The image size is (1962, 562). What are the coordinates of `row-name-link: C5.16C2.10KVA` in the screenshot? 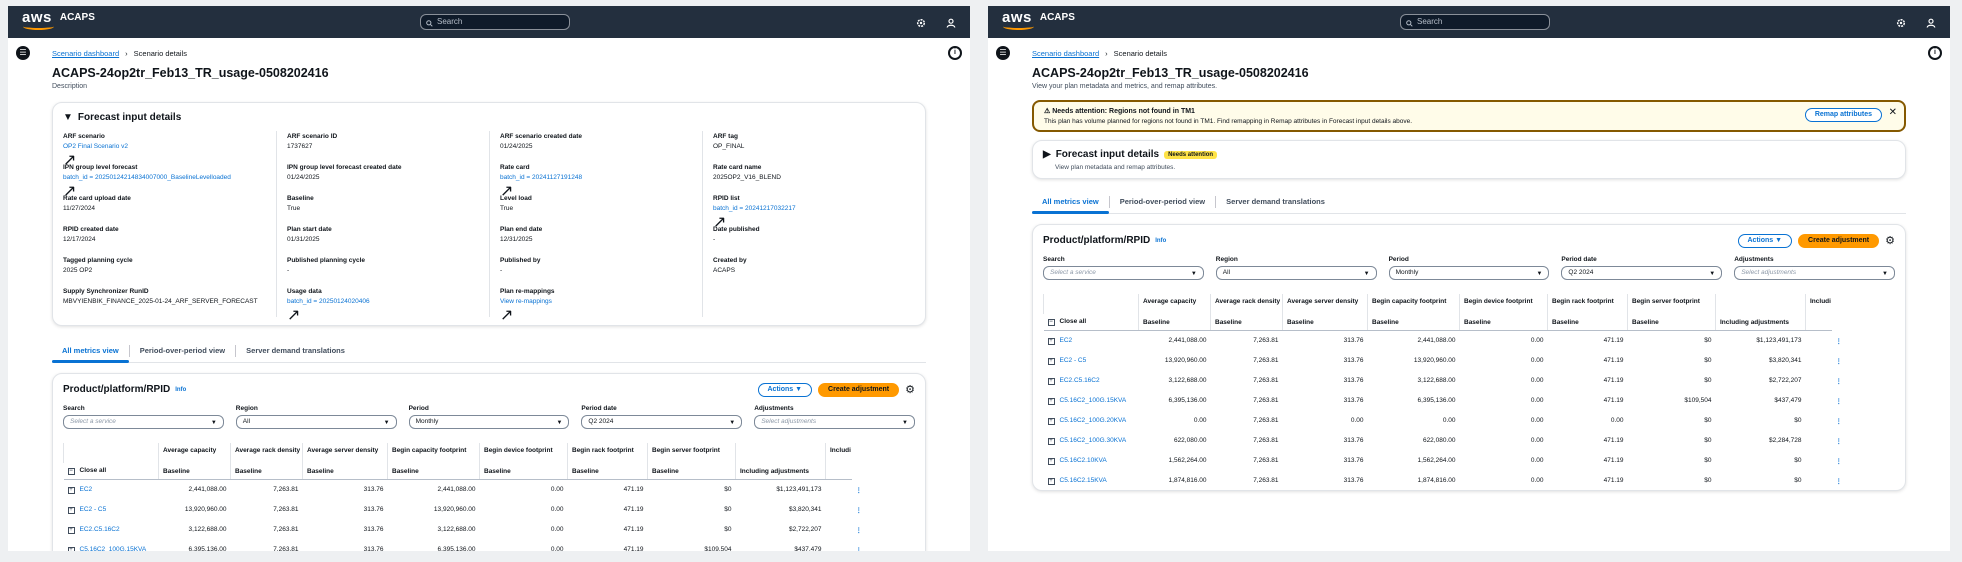 It's located at (1083, 460).